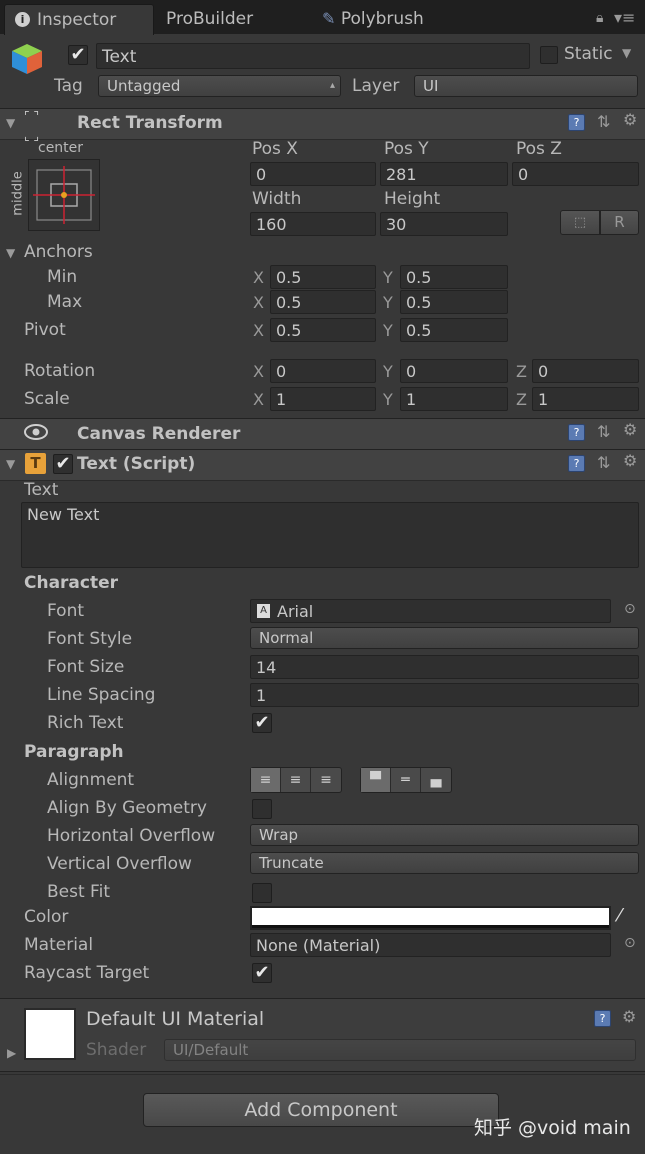 The width and height of the screenshot is (645, 1154). What do you see at coordinates (64, 195) in the screenshot?
I see `anchor-preset-button` at bounding box center [64, 195].